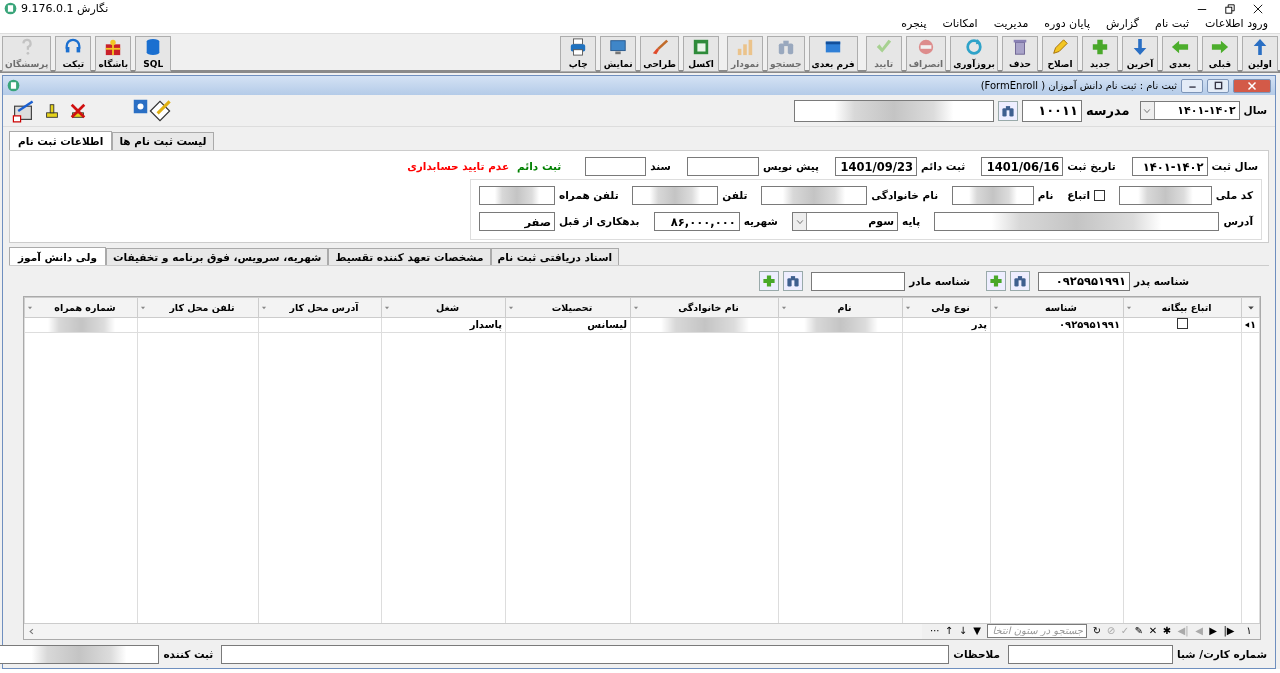  What do you see at coordinates (1172, 24) in the screenshot?
I see `menu-item: ثبت نام` at bounding box center [1172, 24].